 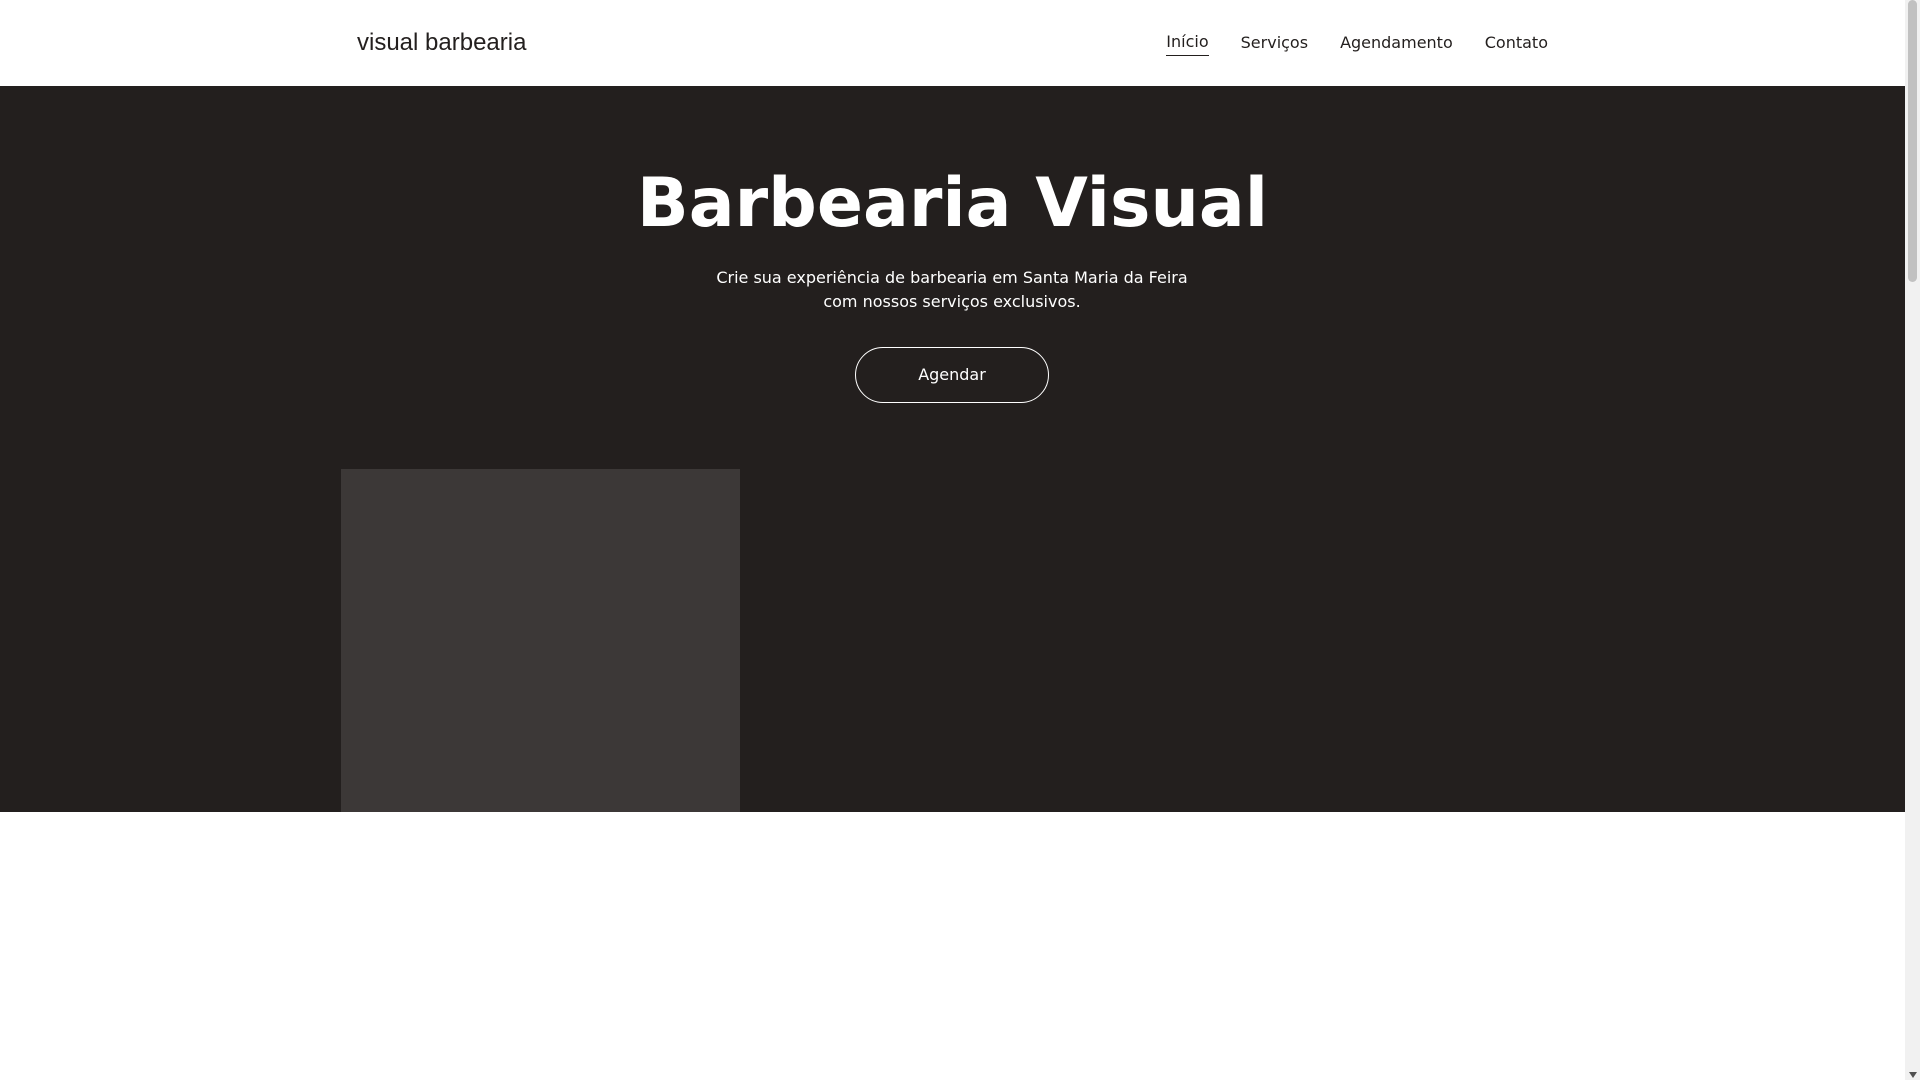 I want to click on nav-item-servicos: Serviços, so click(x=1274, y=43).